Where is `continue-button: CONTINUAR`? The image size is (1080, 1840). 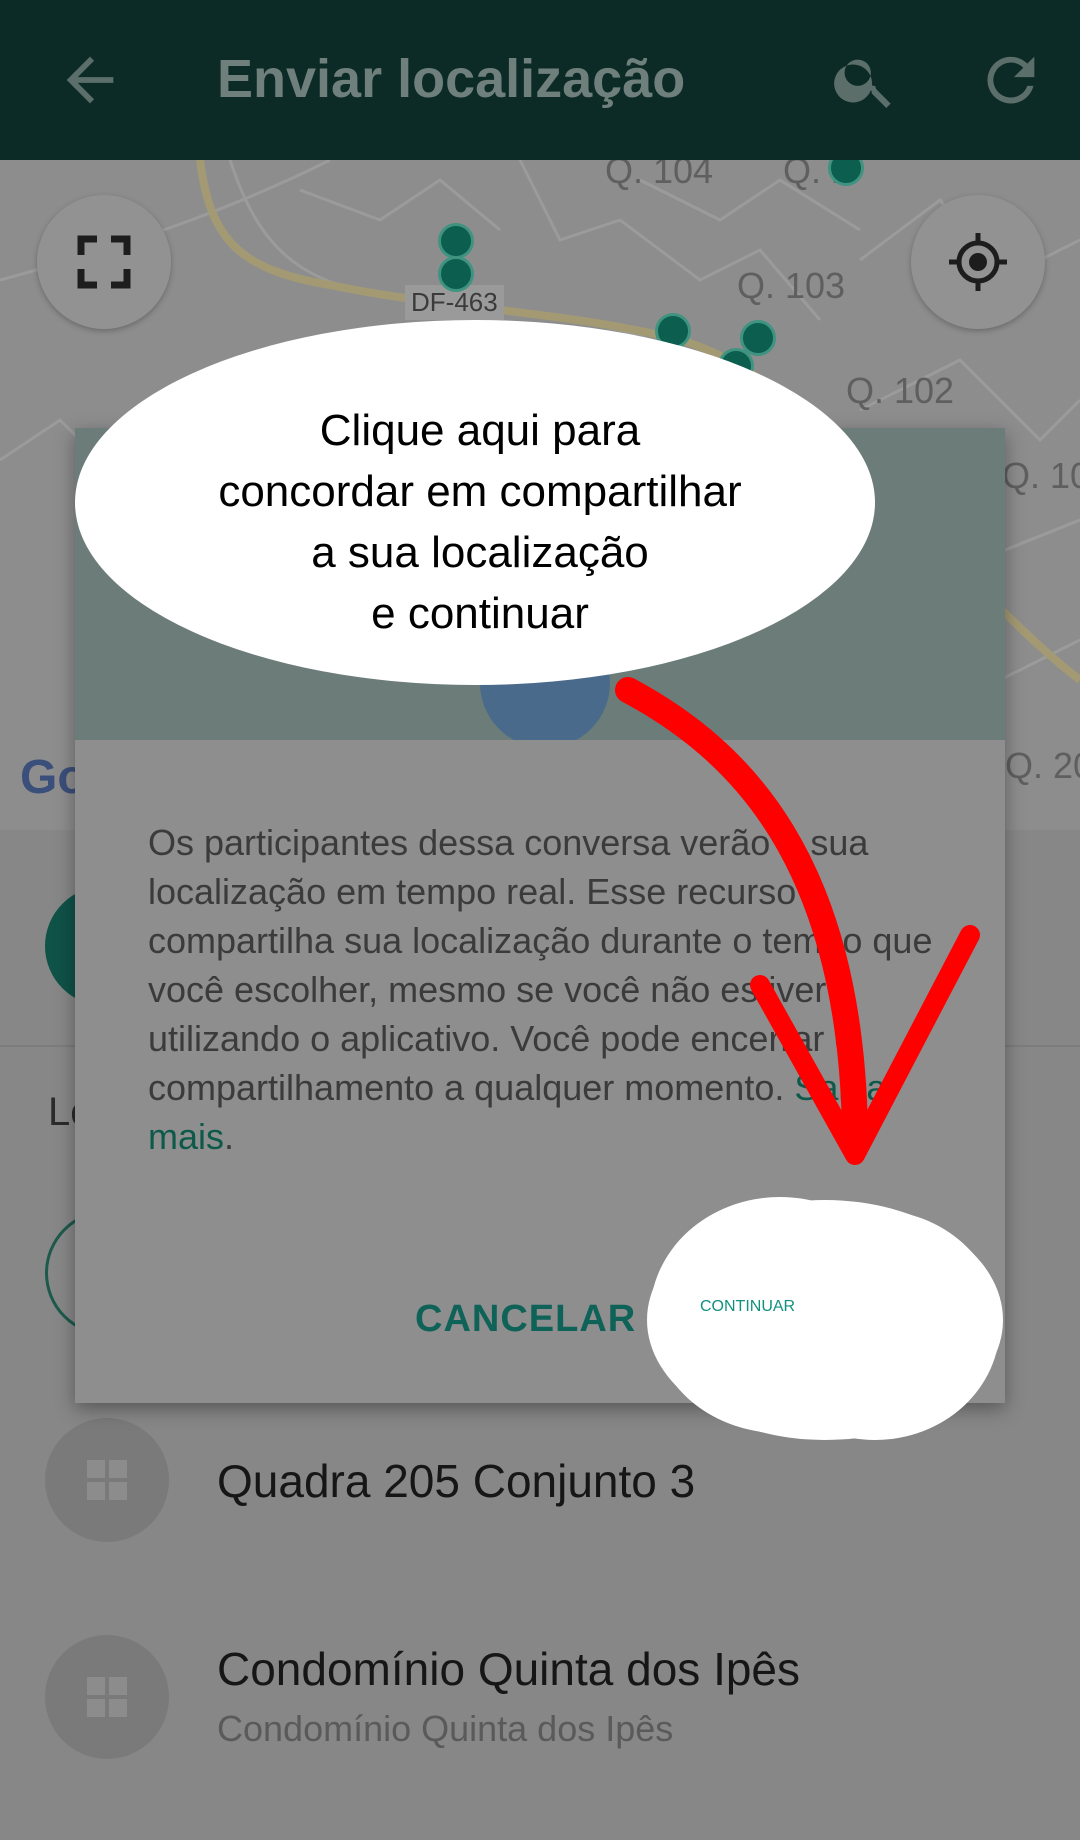 continue-button: CONTINUAR is located at coordinates (747, 1307).